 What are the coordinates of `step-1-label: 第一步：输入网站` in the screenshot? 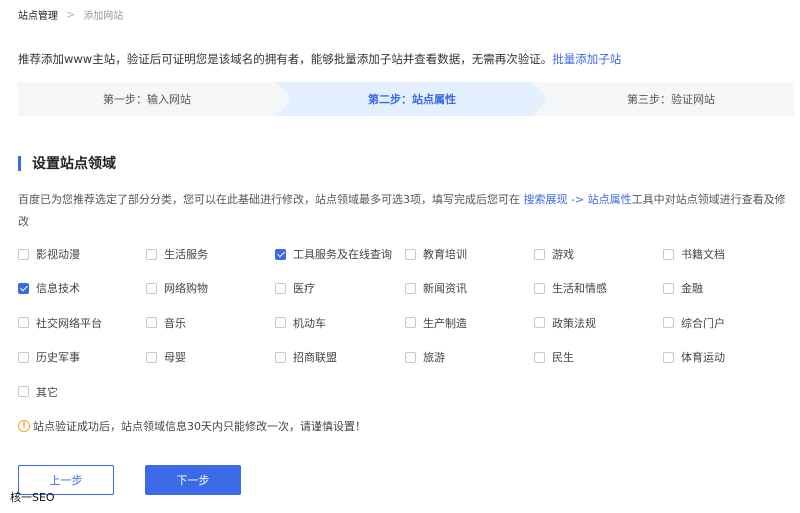 It's located at (147, 99).